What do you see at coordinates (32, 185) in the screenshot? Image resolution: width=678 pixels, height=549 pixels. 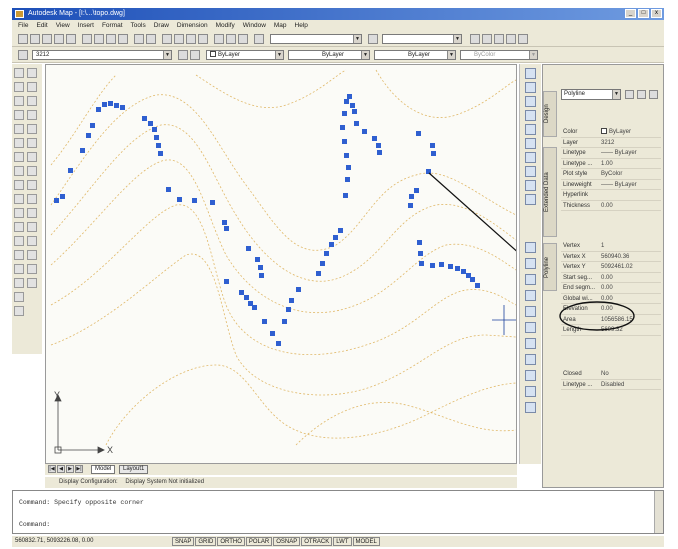 I see `stretch-icon` at bounding box center [32, 185].